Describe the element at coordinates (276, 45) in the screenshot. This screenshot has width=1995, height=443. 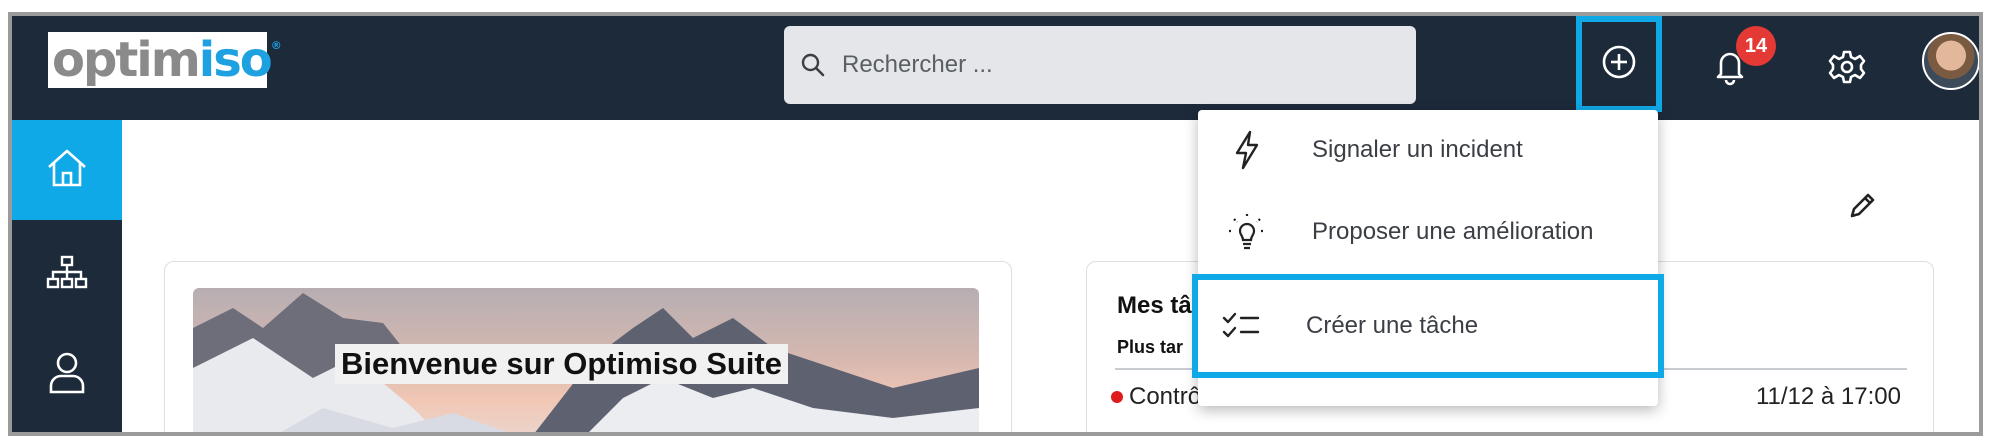
I see `logo-registered-mark: ®` at that location.